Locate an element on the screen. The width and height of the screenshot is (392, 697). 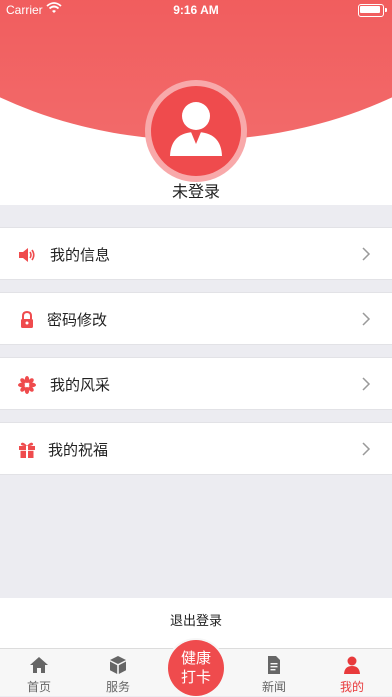
tab-label: 首页 is located at coordinates (38, 687).